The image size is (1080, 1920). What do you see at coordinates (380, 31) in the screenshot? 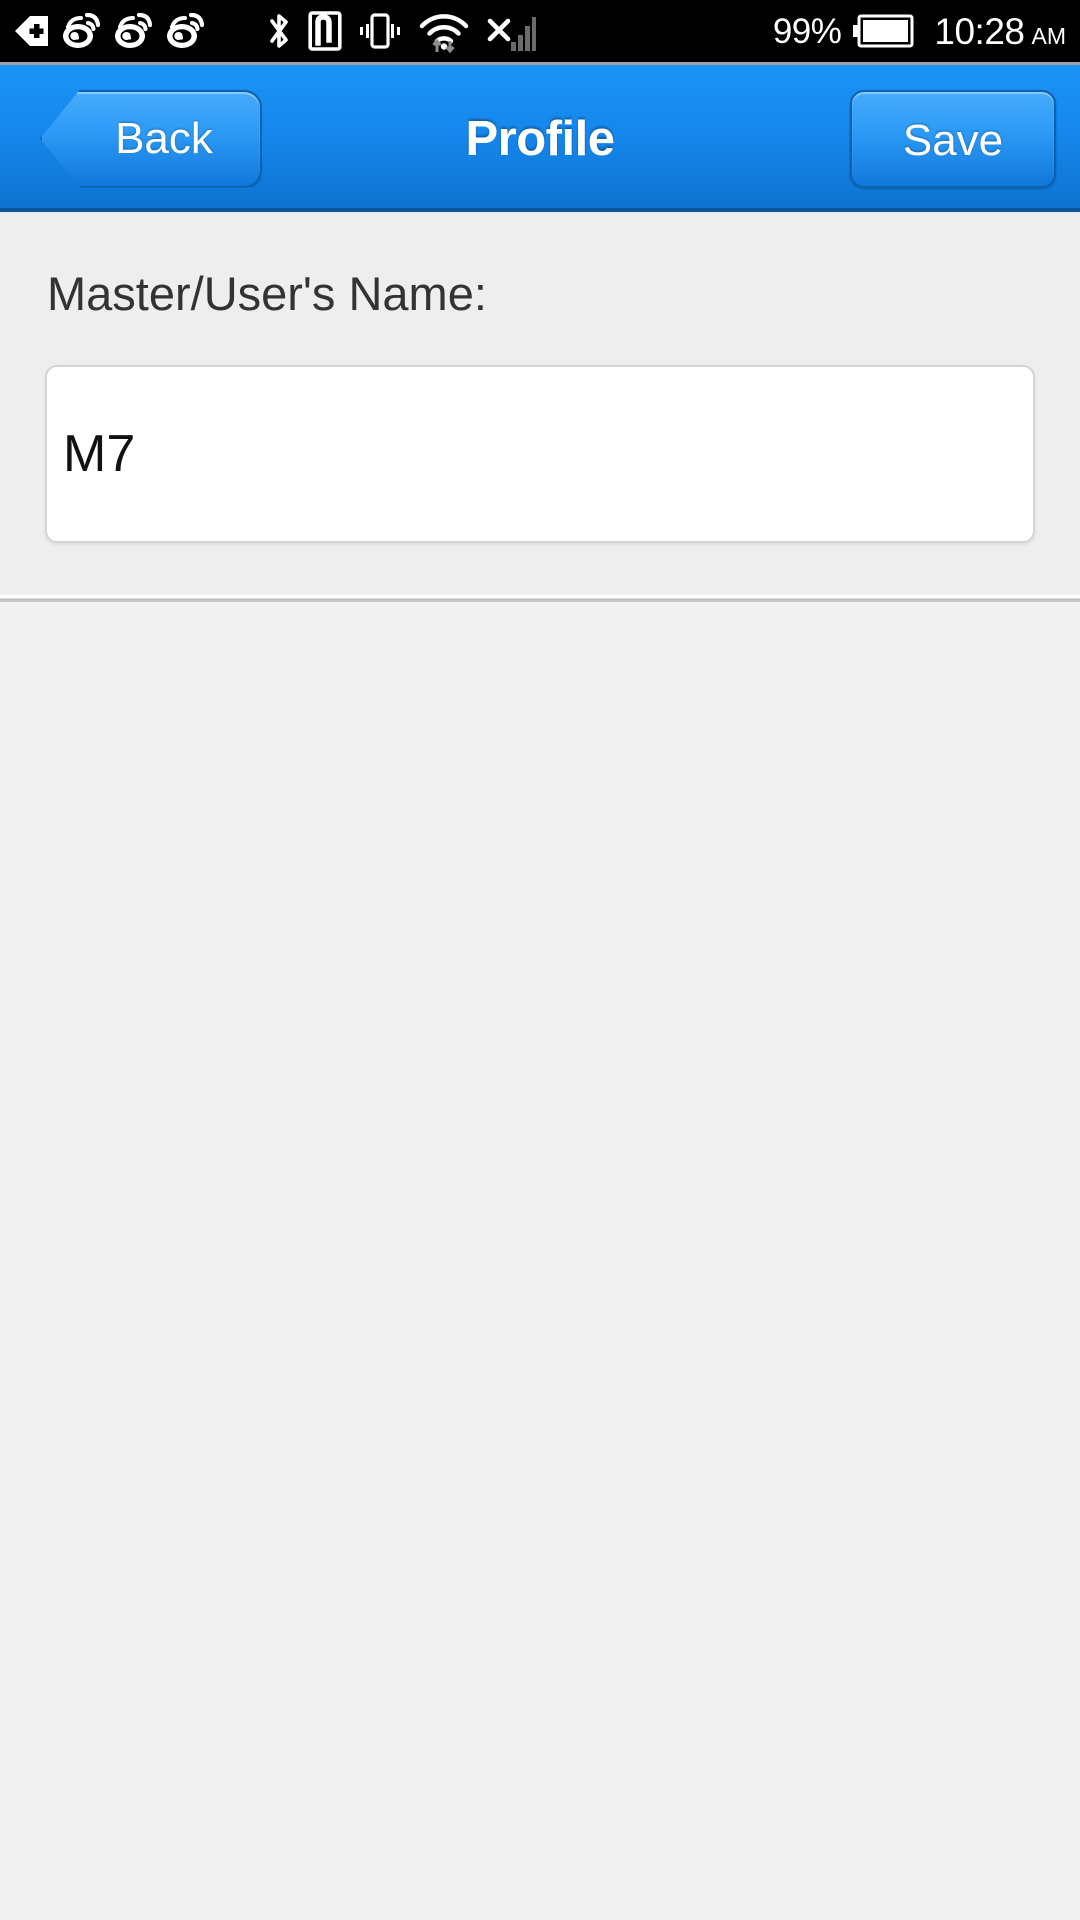
I see `vibrate-icon` at bounding box center [380, 31].